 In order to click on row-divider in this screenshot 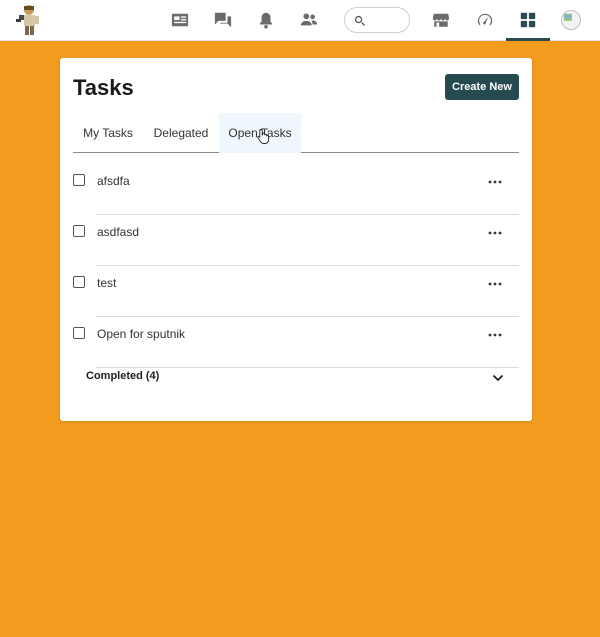, I will do `click(307, 367)`.